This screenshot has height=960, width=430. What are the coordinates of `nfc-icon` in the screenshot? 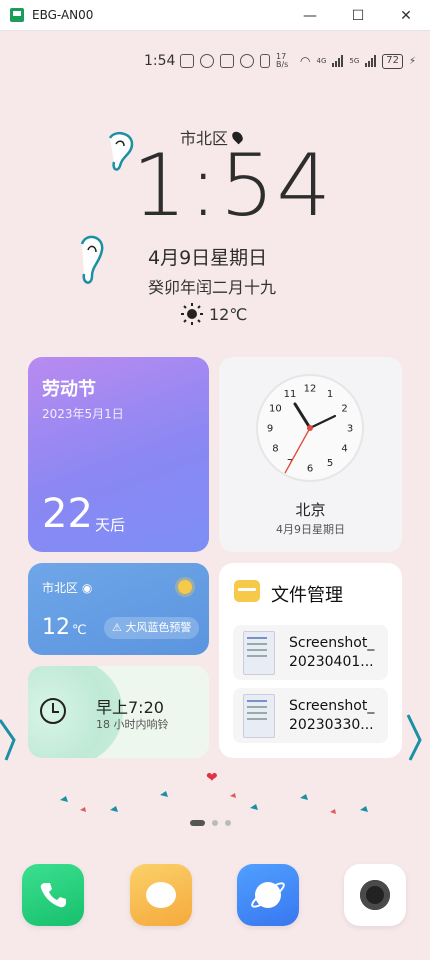 It's located at (207, 61).